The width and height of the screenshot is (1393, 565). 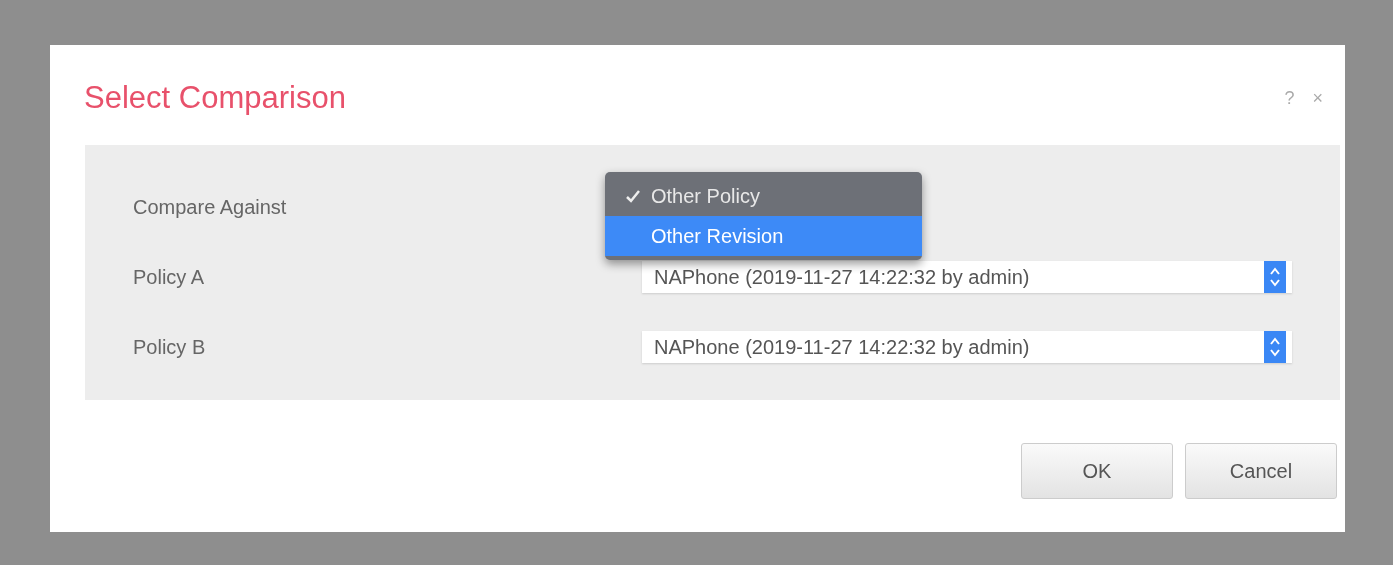 What do you see at coordinates (169, 277) in the screenshot?
I see `field-label: Policy A` at bounding box center [169, 277].